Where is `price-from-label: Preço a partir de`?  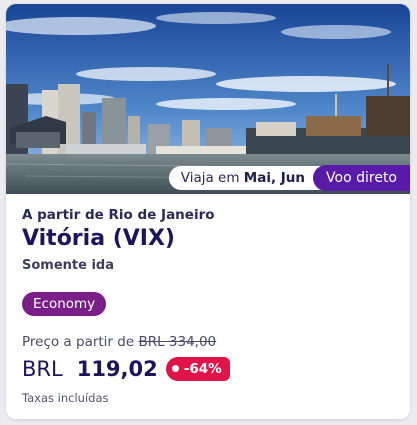
price-from-label: Preço a partir de is located at coordinates (78, 342).